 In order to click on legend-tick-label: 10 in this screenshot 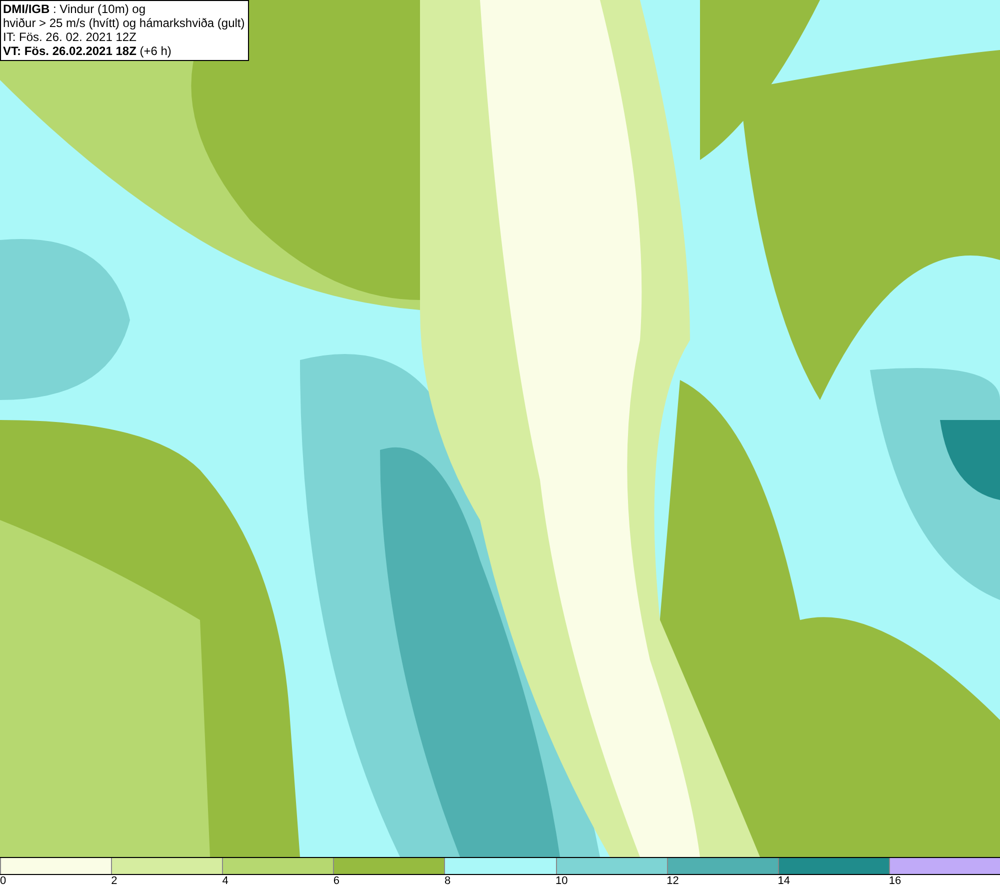, I will do `click(562, 881)`.